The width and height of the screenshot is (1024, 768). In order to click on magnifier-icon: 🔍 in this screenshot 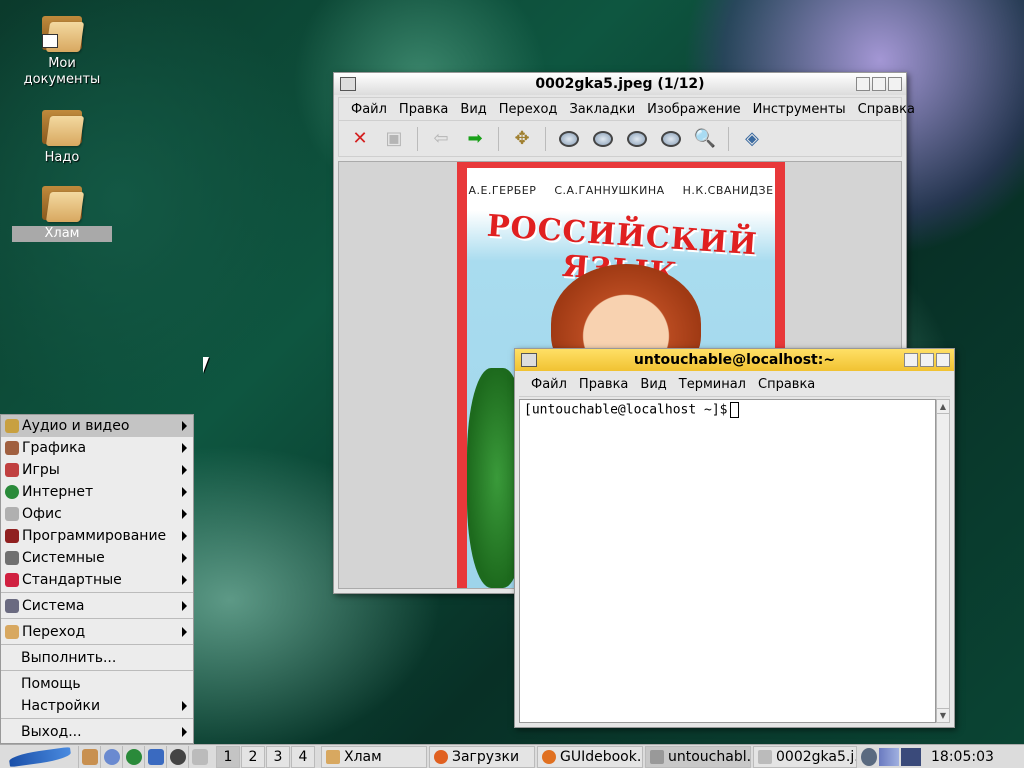, I will do `click(705, 139)`.